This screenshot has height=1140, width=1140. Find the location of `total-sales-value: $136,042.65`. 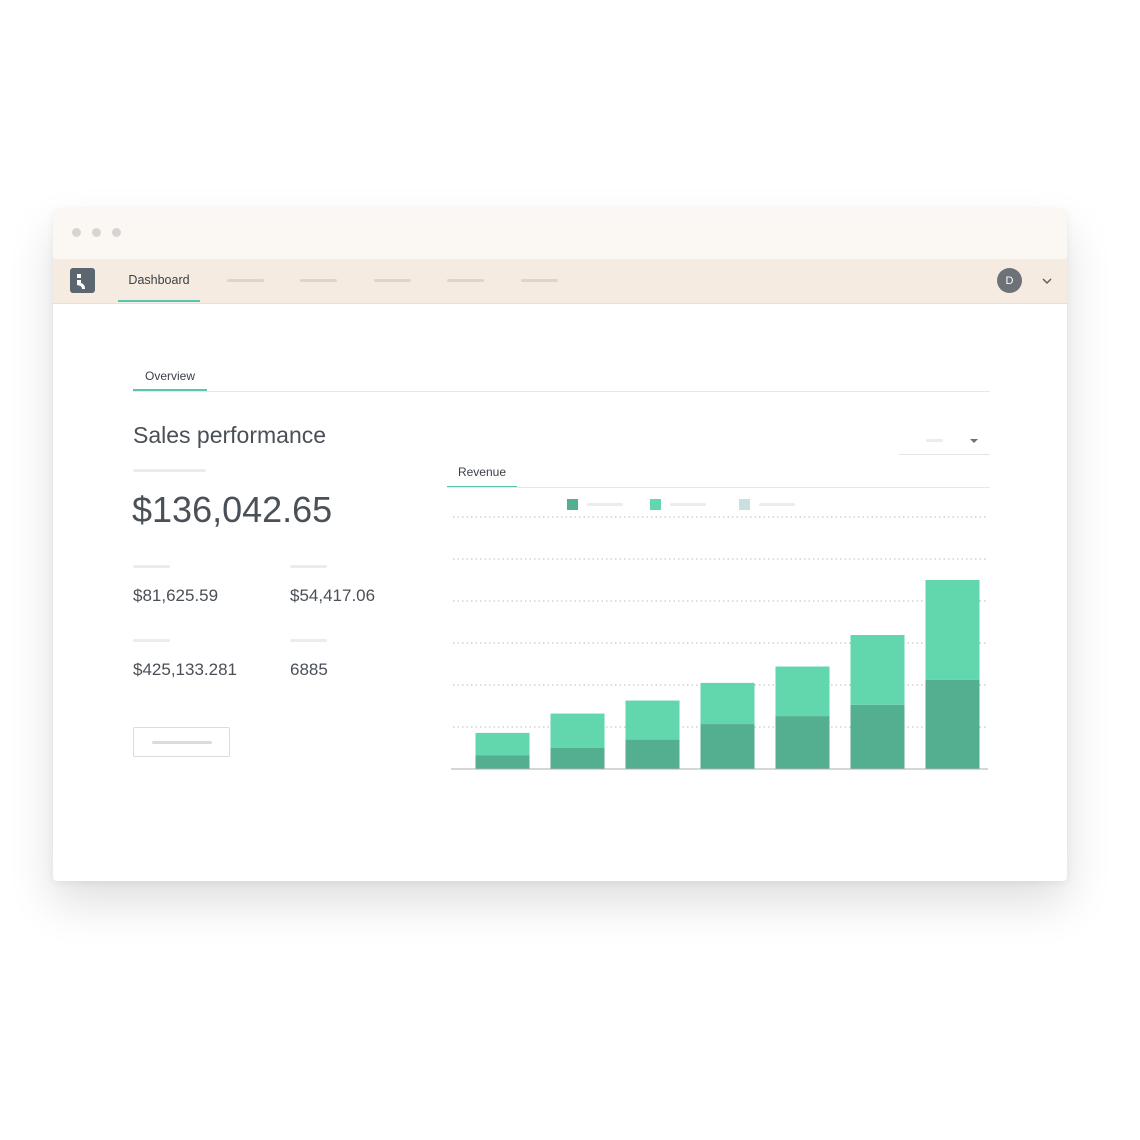

total-sales-value: $136,042.65 is located at coordinates (232, 509).